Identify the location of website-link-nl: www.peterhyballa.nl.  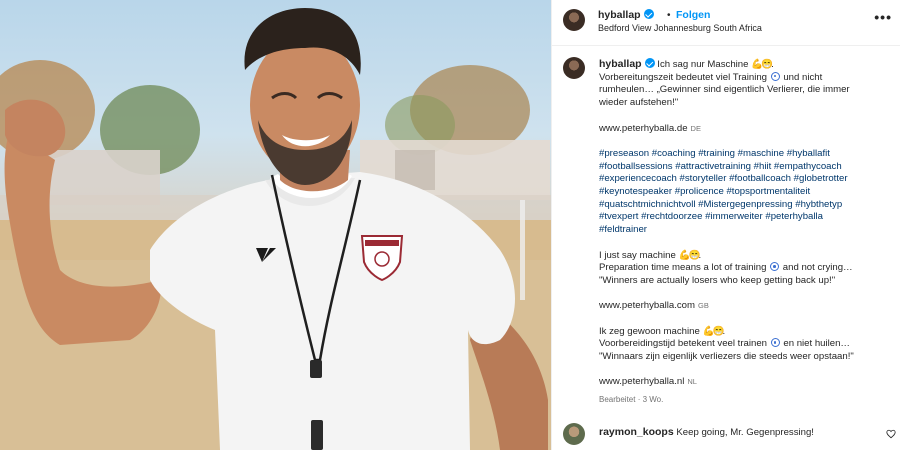
(641, 381).